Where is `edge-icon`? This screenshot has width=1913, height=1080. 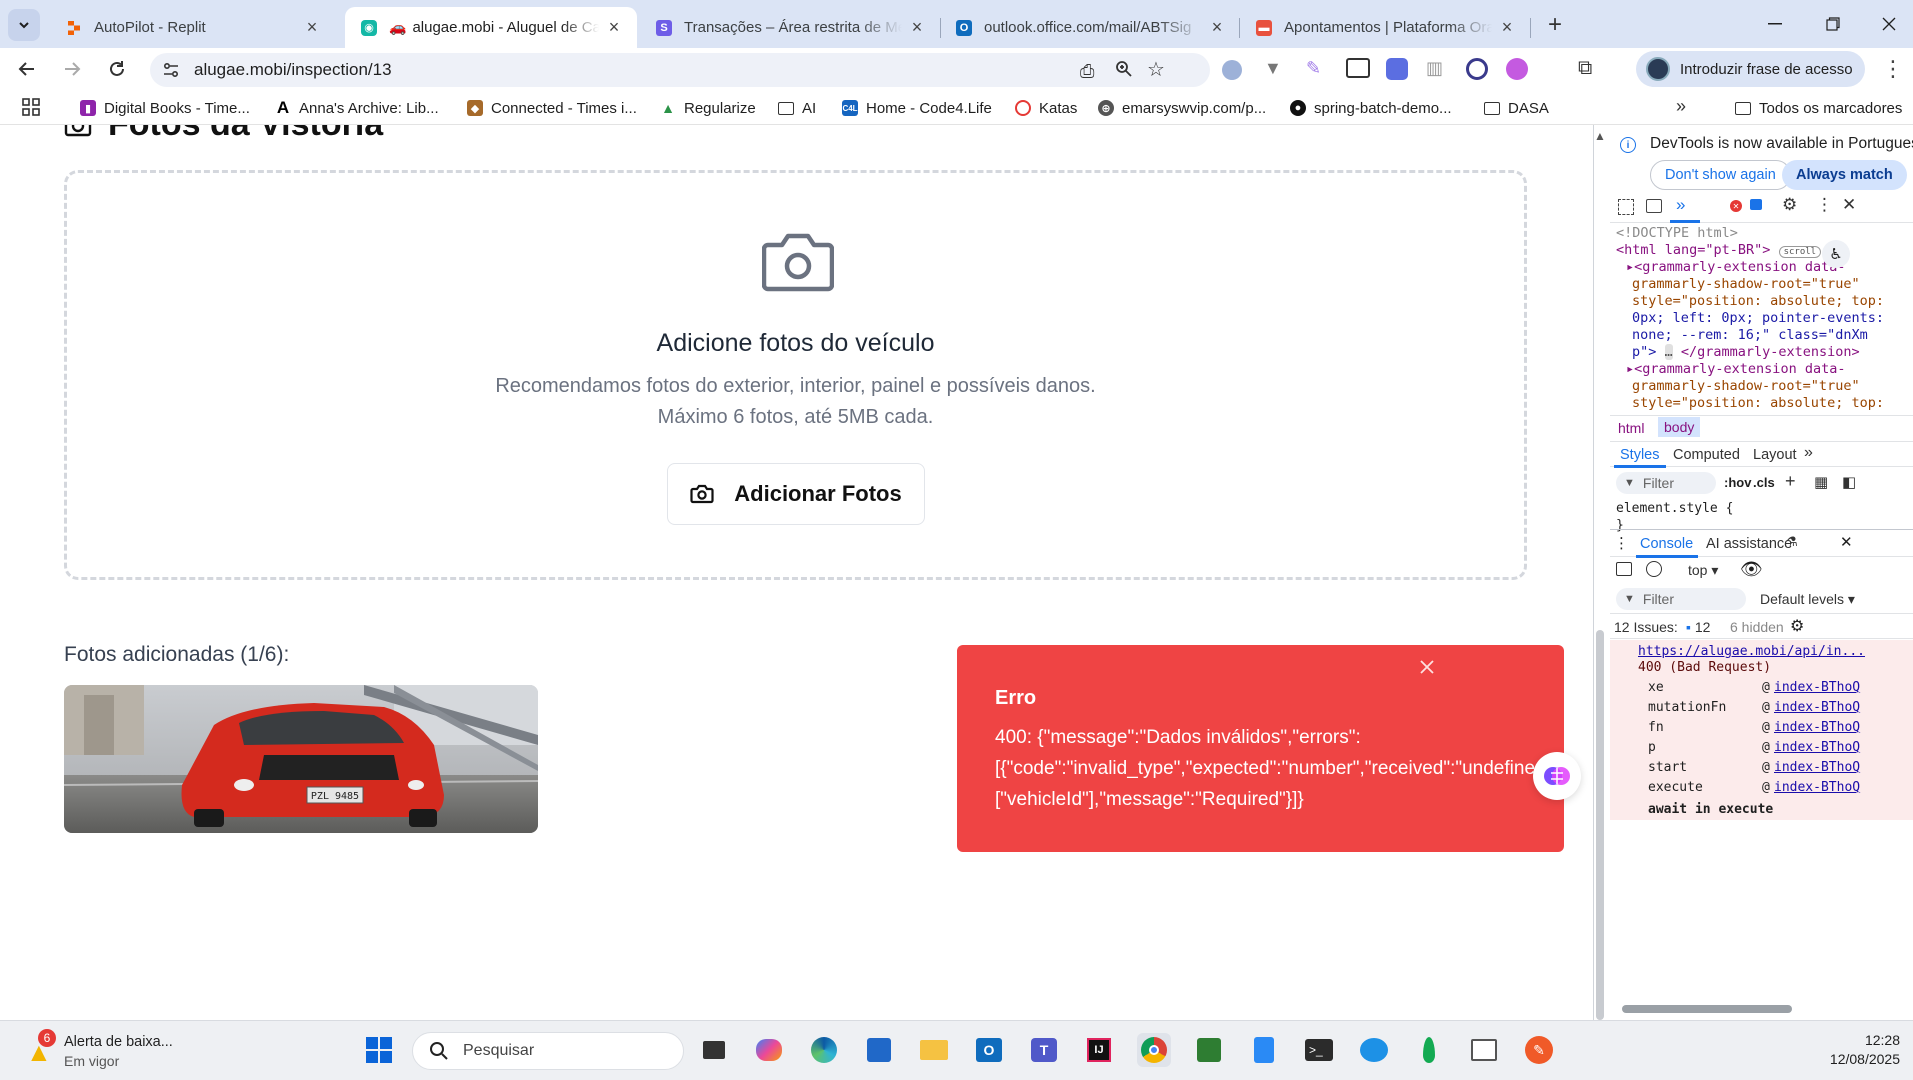
edge-icon is located at coordinates (824, 1050).